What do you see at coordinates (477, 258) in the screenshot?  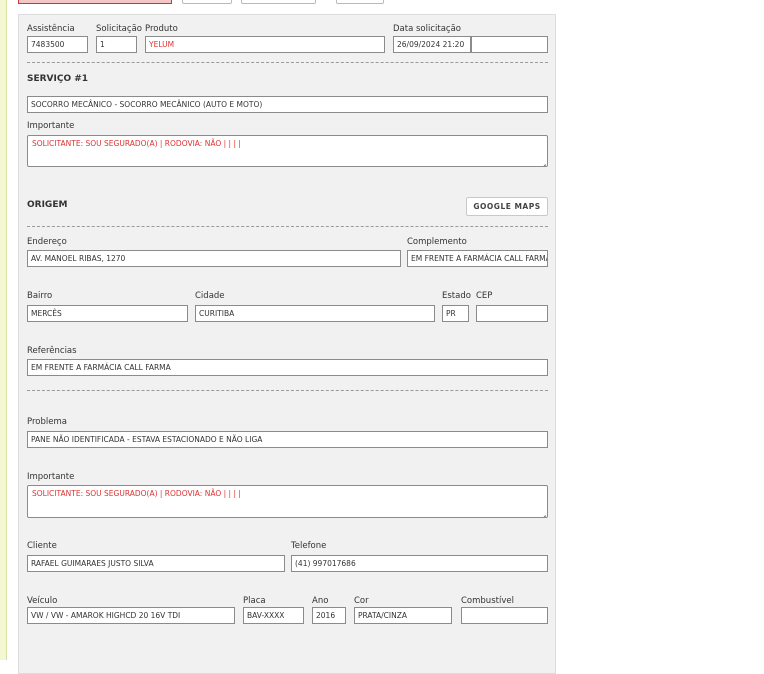 I see `complemento-field: EM FRENTE A FARMÁCIA CALL FARMA` at bounding box center [477, 258].